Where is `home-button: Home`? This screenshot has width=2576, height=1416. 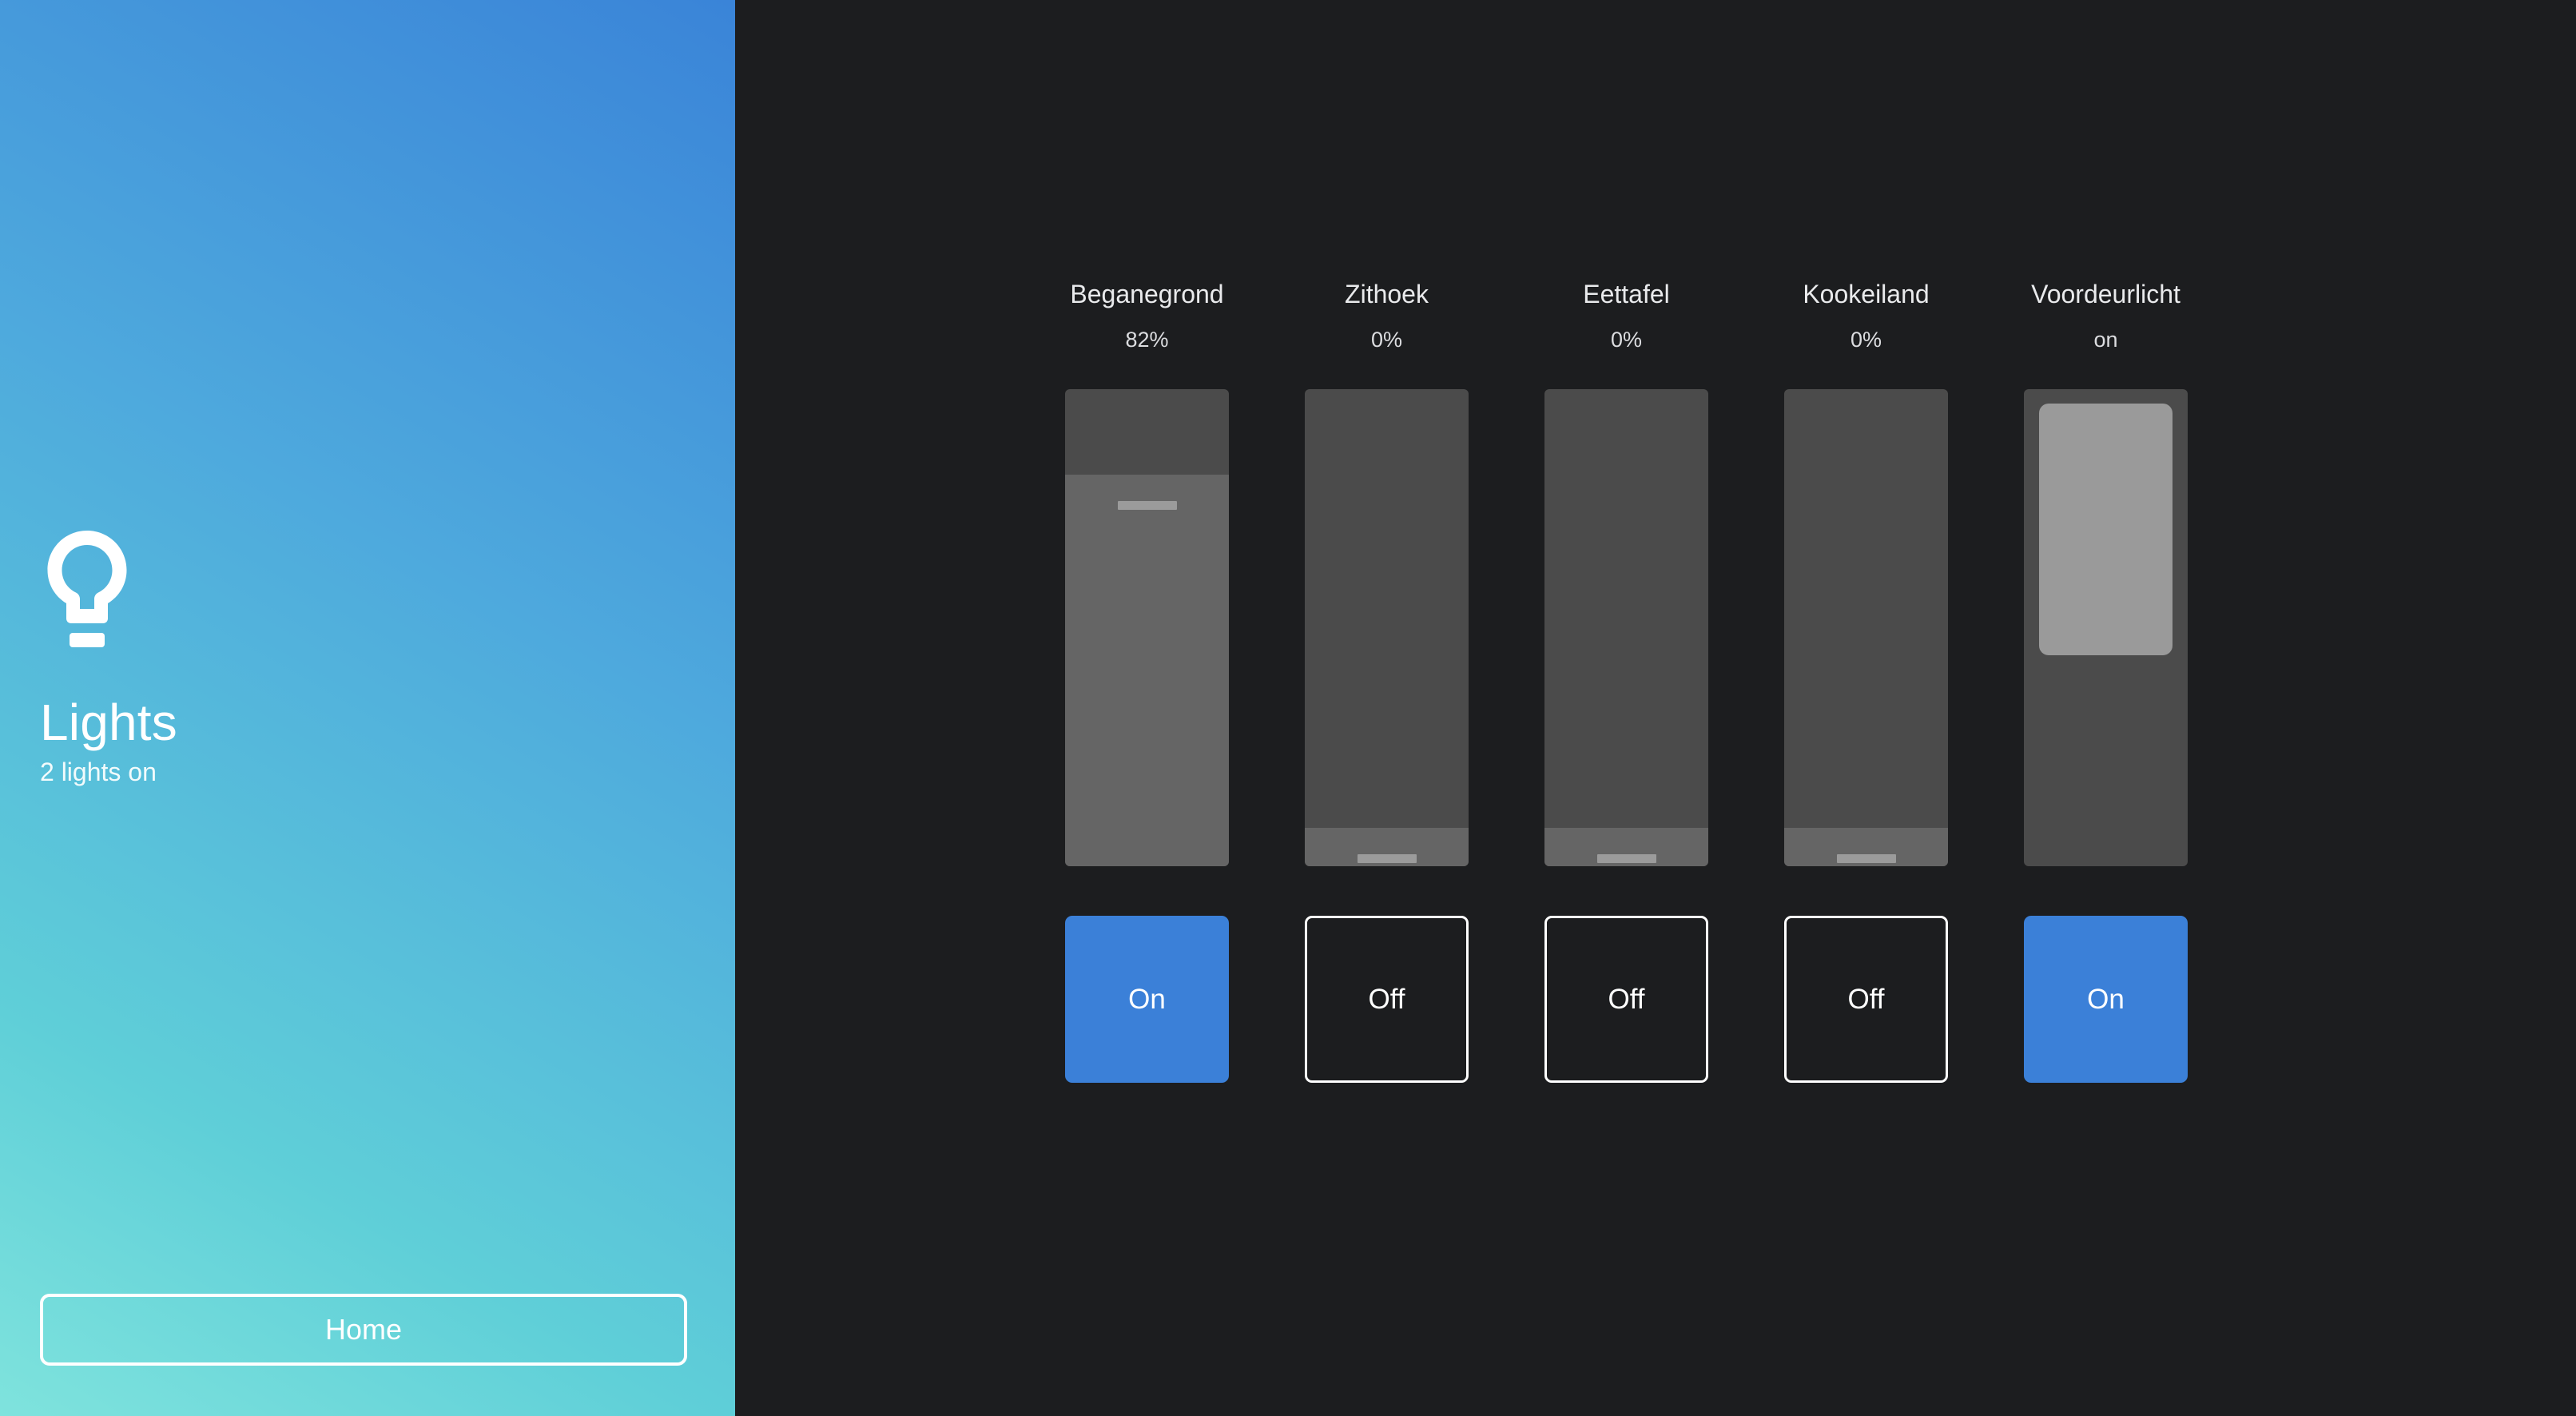 home-button: Home is located at coordinates (363, 1330).